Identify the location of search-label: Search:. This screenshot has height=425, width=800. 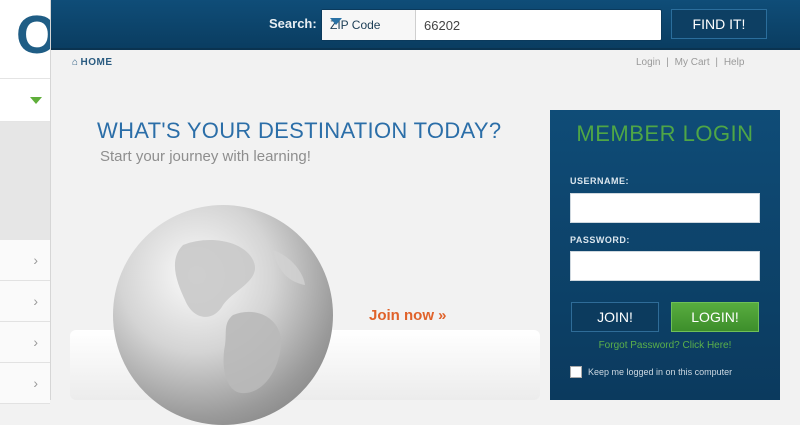
(293, 23).